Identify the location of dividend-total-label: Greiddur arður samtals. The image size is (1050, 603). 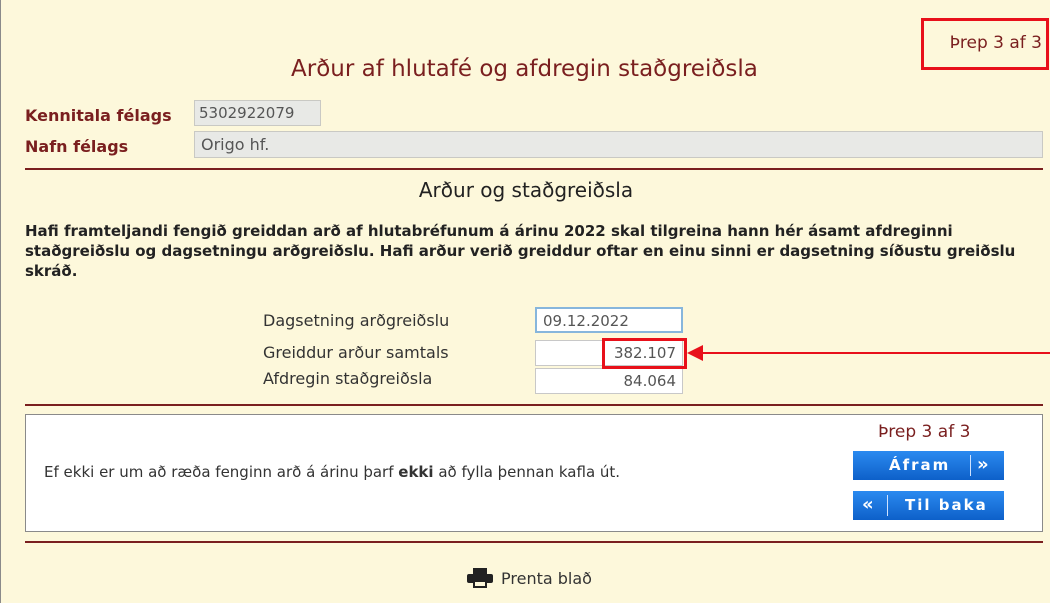
(356, 352).